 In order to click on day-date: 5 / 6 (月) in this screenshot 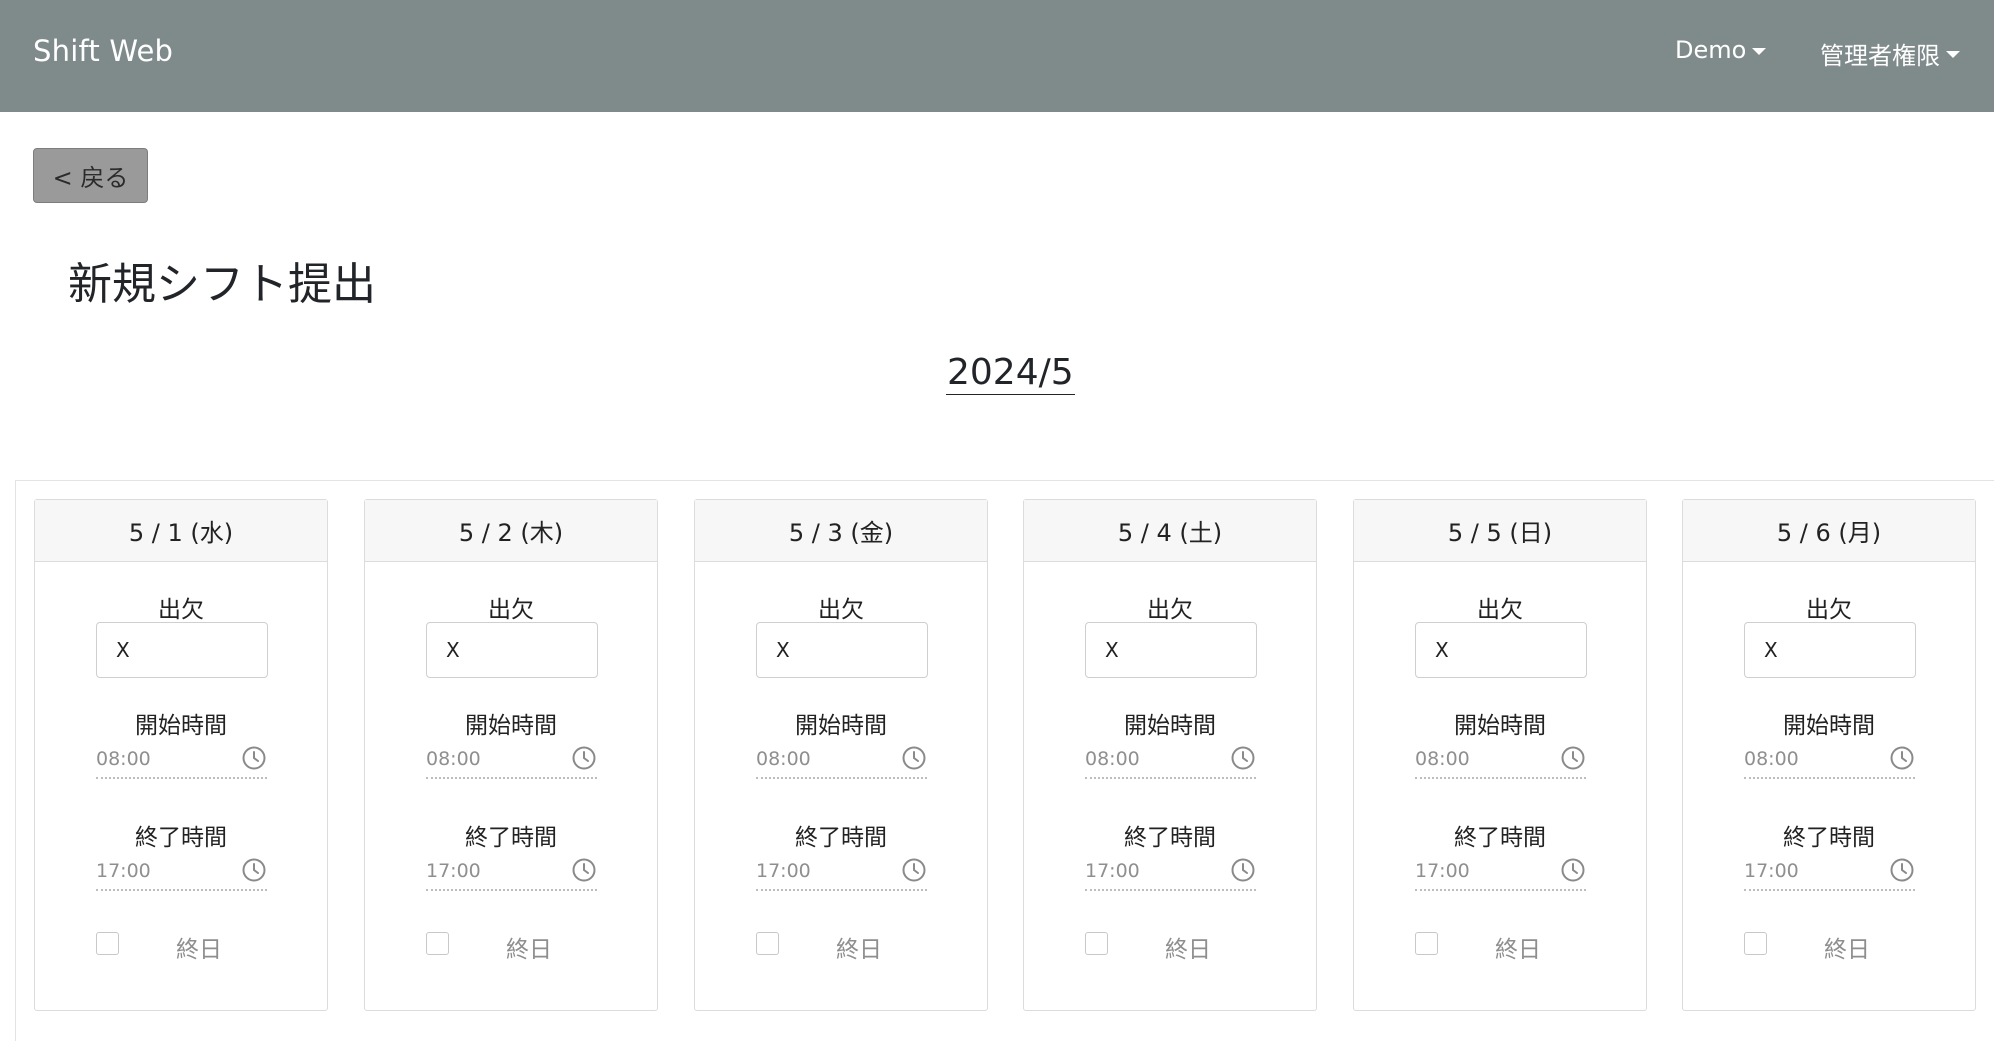, I will do `click(1829, 533)`.